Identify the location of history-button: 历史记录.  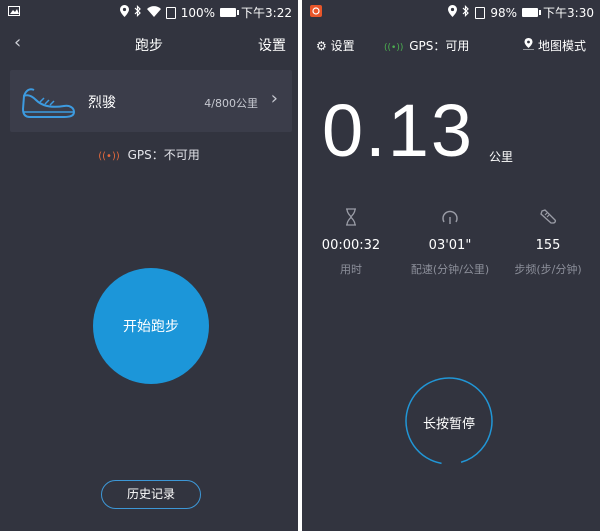
(151, 494).